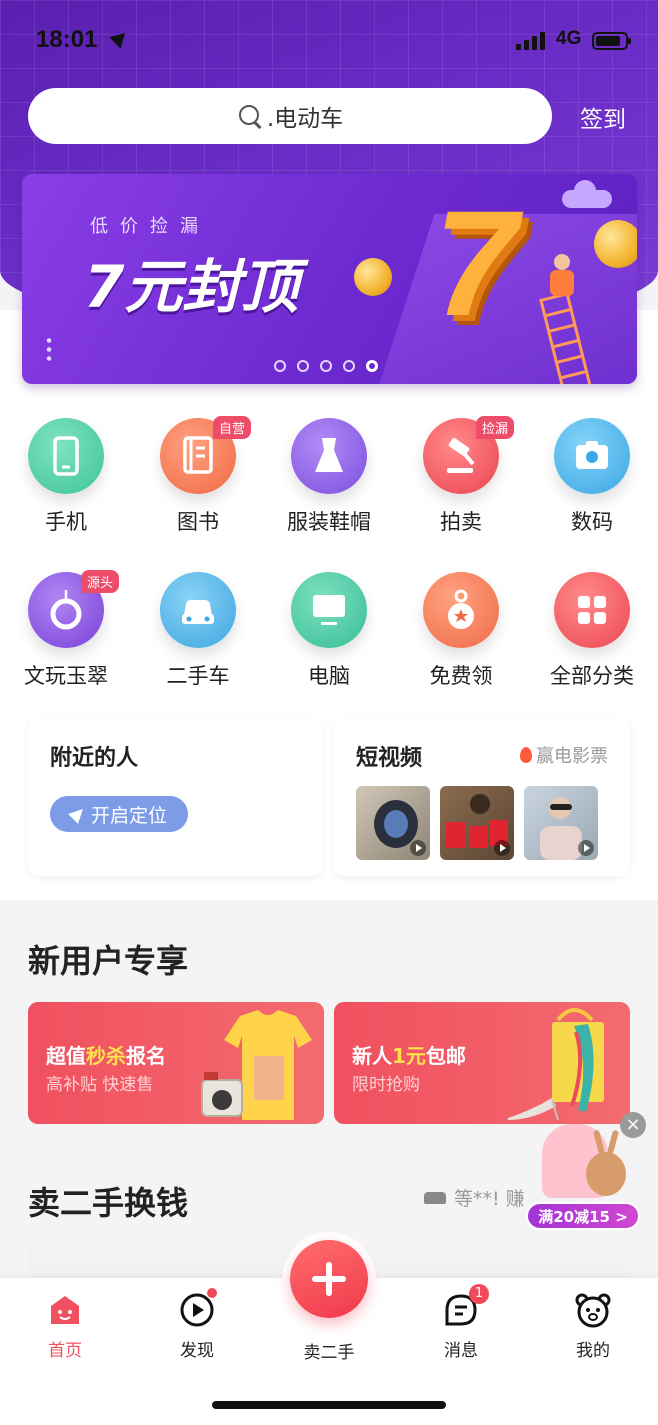 This screenshot has width=658, height=1425. Describe the element at coordinates (494, 427) in the screenshot. I see `category-badge: 捡漏` at that location.